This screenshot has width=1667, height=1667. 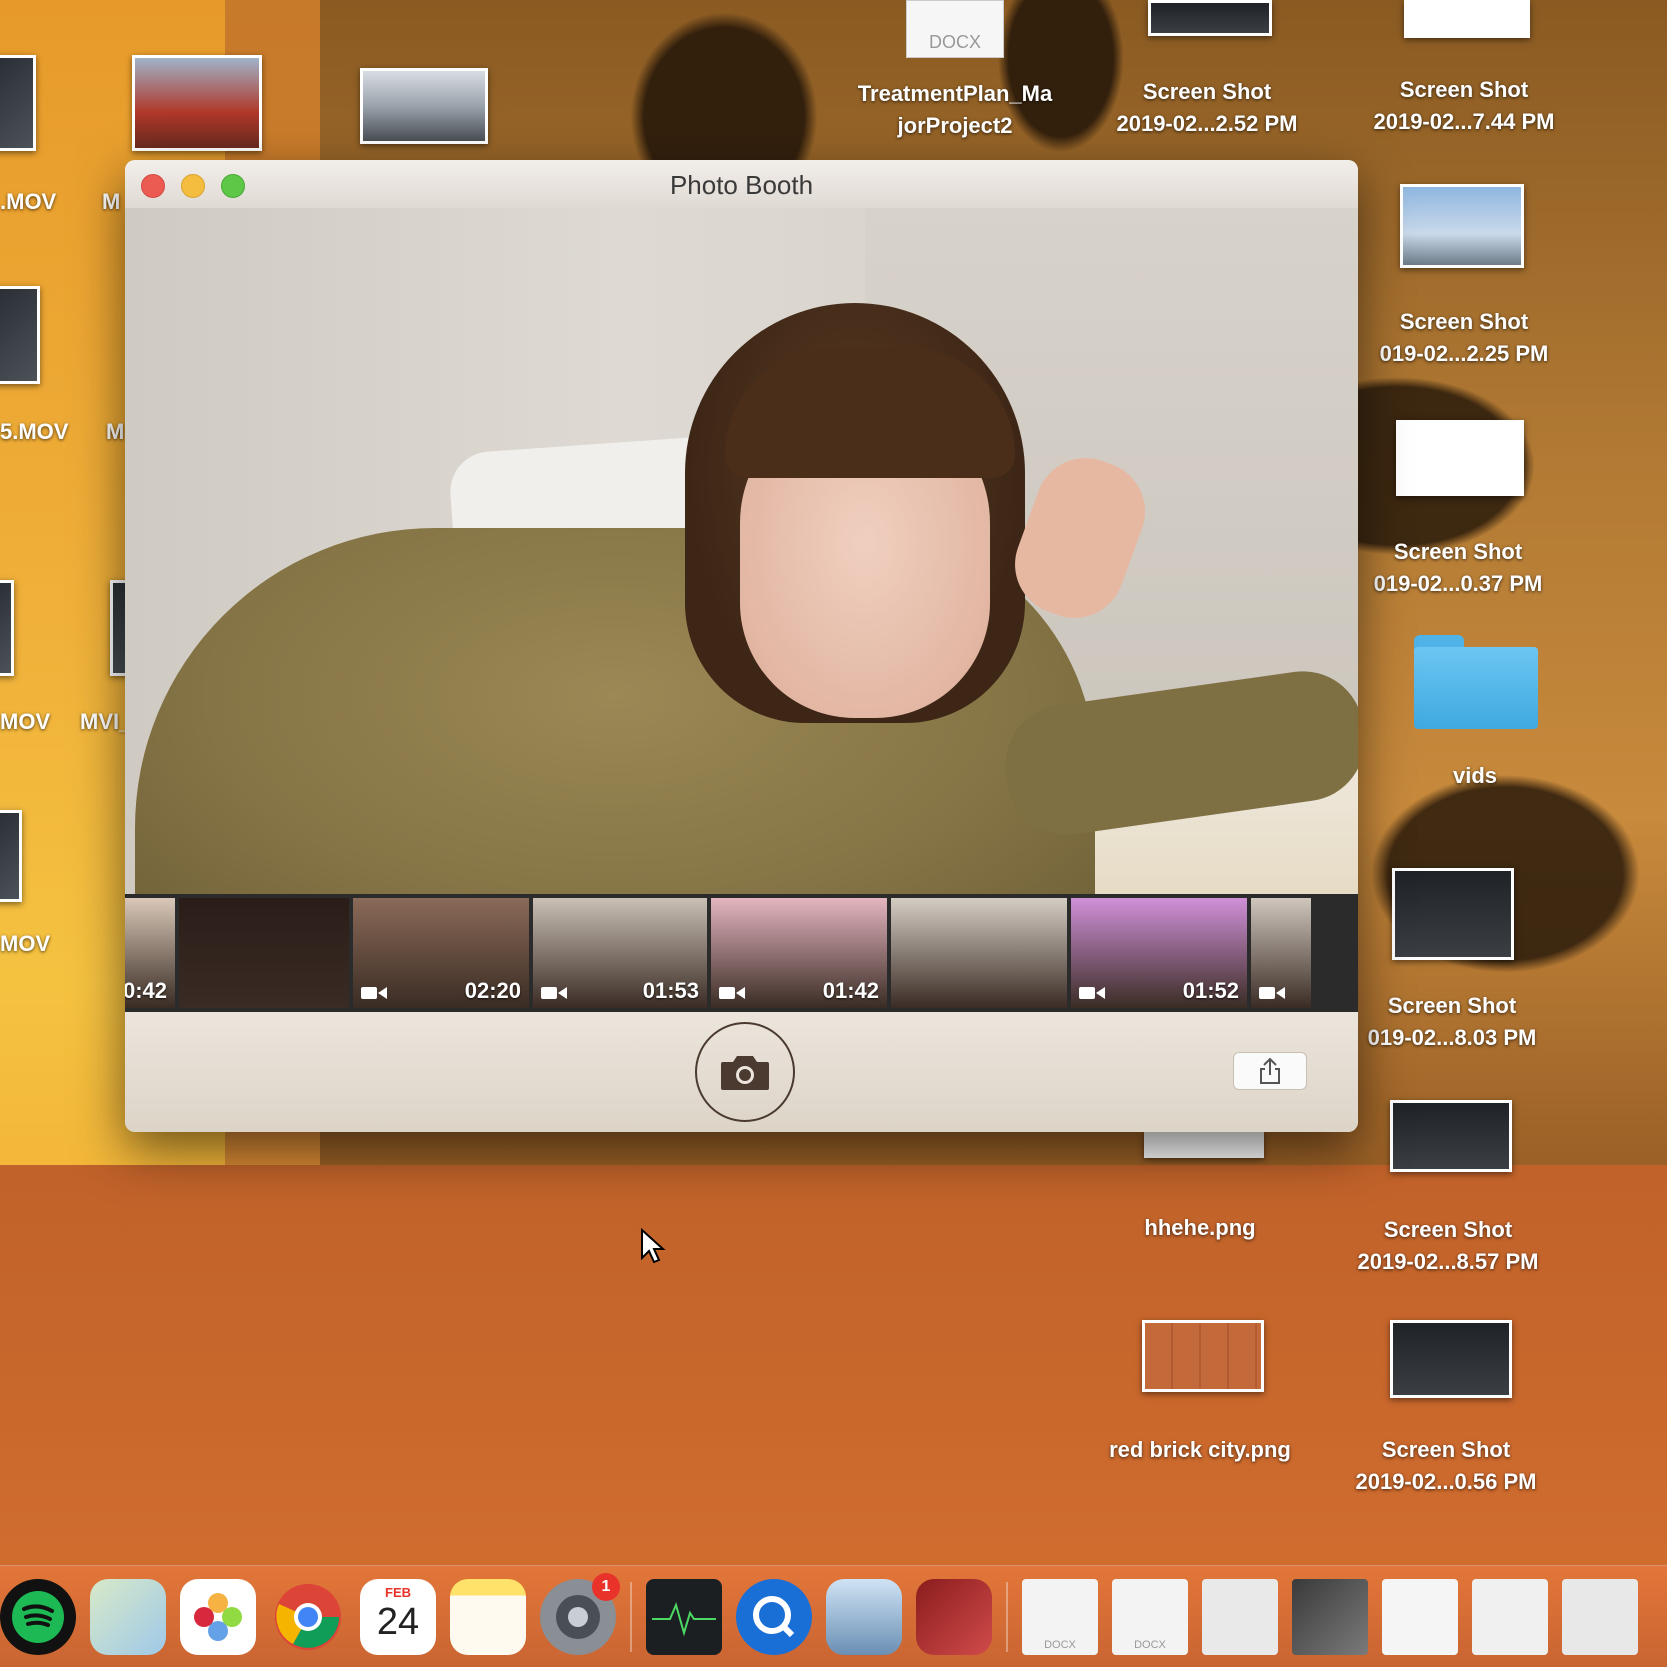 I want to click on dock: FEB 24 1 DOCX DOCX, so click(x=833, y=1616).